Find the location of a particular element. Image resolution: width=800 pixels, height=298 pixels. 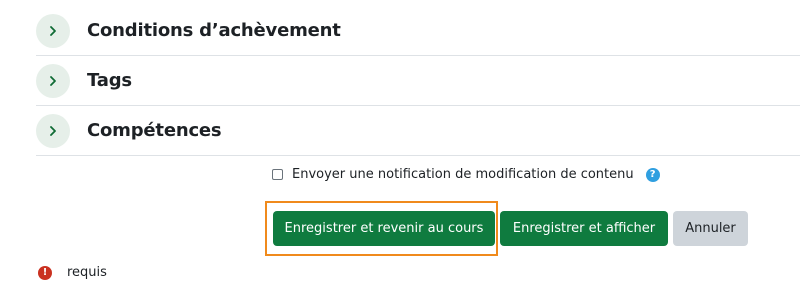

save-and-display-button: Enregistrer et afficher is located at coordinates (584, 228).